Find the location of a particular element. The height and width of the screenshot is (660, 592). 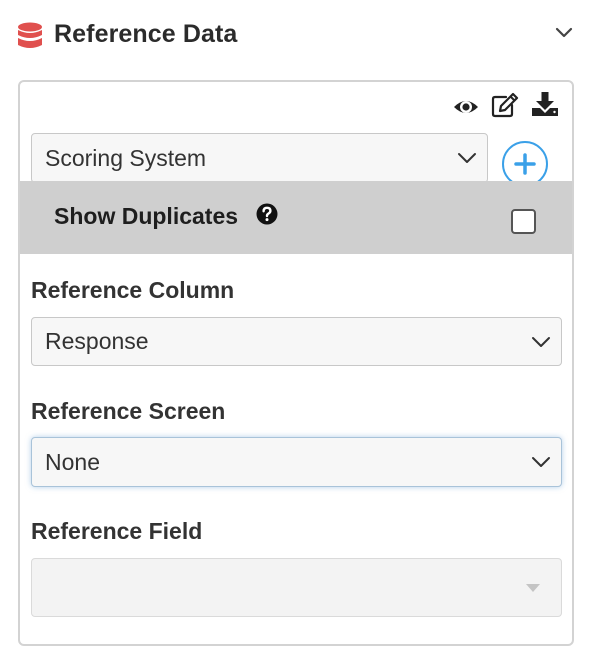

database-icon is located at coordinates (30, 35).